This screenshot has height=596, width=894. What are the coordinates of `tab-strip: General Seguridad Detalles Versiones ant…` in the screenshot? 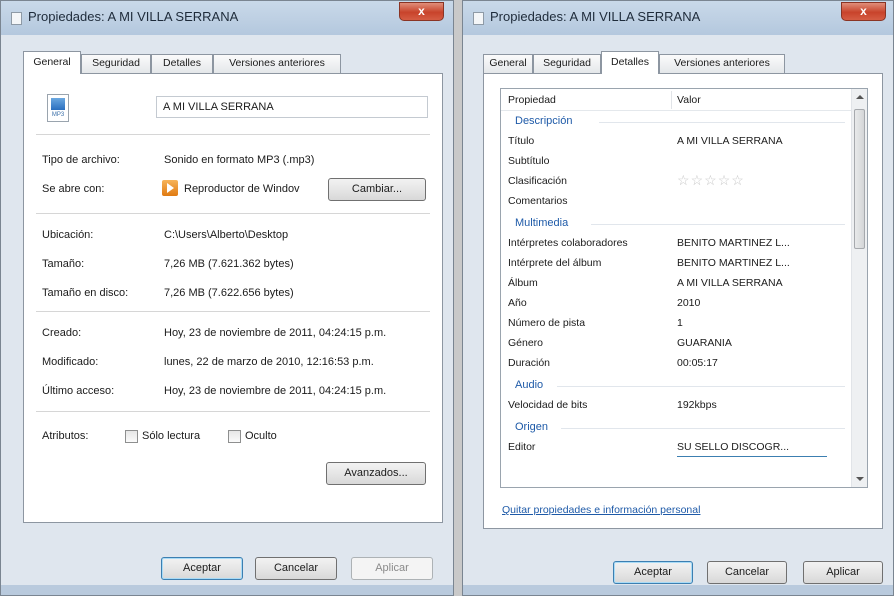 It's located at (683, 62).